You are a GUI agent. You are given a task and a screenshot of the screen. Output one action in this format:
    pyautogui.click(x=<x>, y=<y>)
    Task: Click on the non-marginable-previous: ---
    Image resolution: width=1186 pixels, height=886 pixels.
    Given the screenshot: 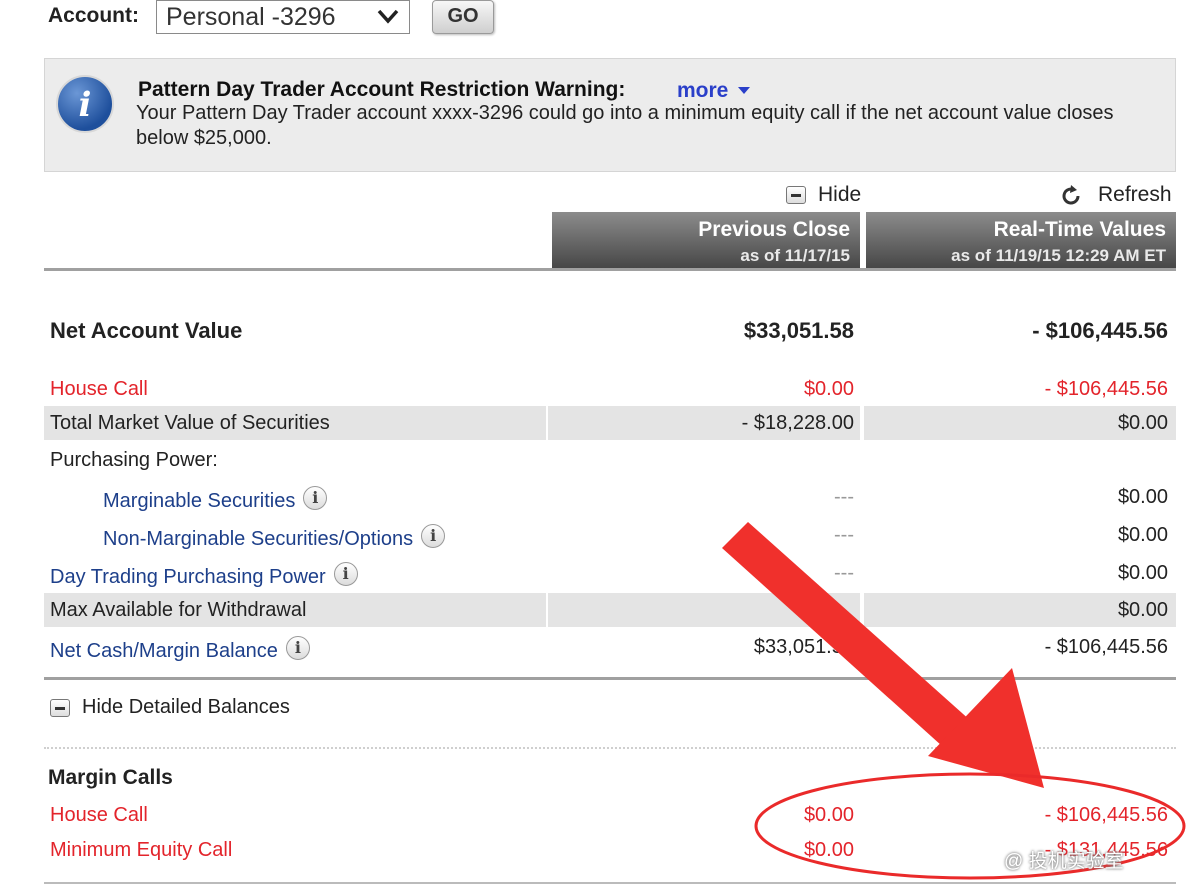 What is the action you would take?
    pyautogui.click(x=844, y=535)
    